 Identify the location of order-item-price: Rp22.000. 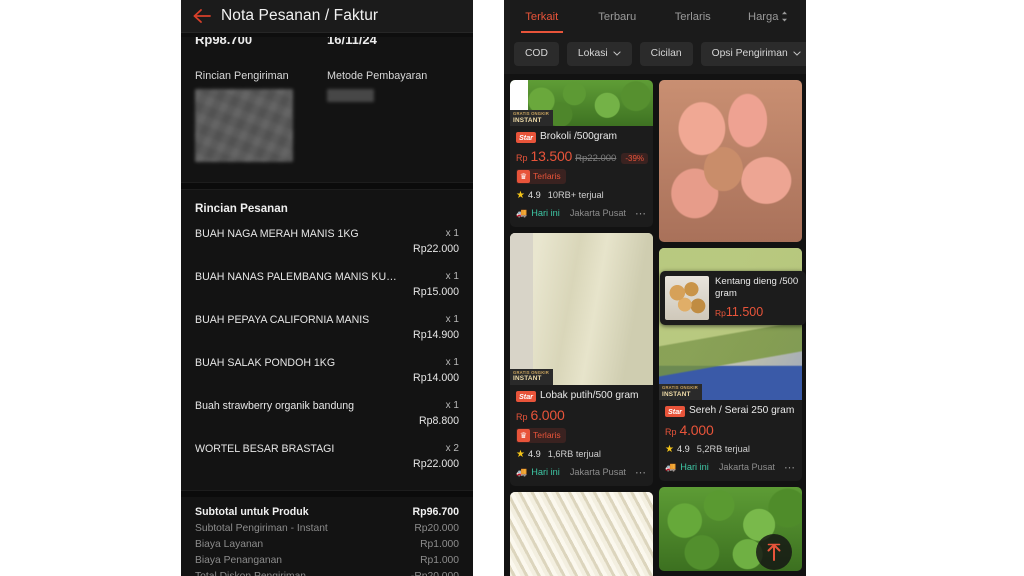
(436, 464).